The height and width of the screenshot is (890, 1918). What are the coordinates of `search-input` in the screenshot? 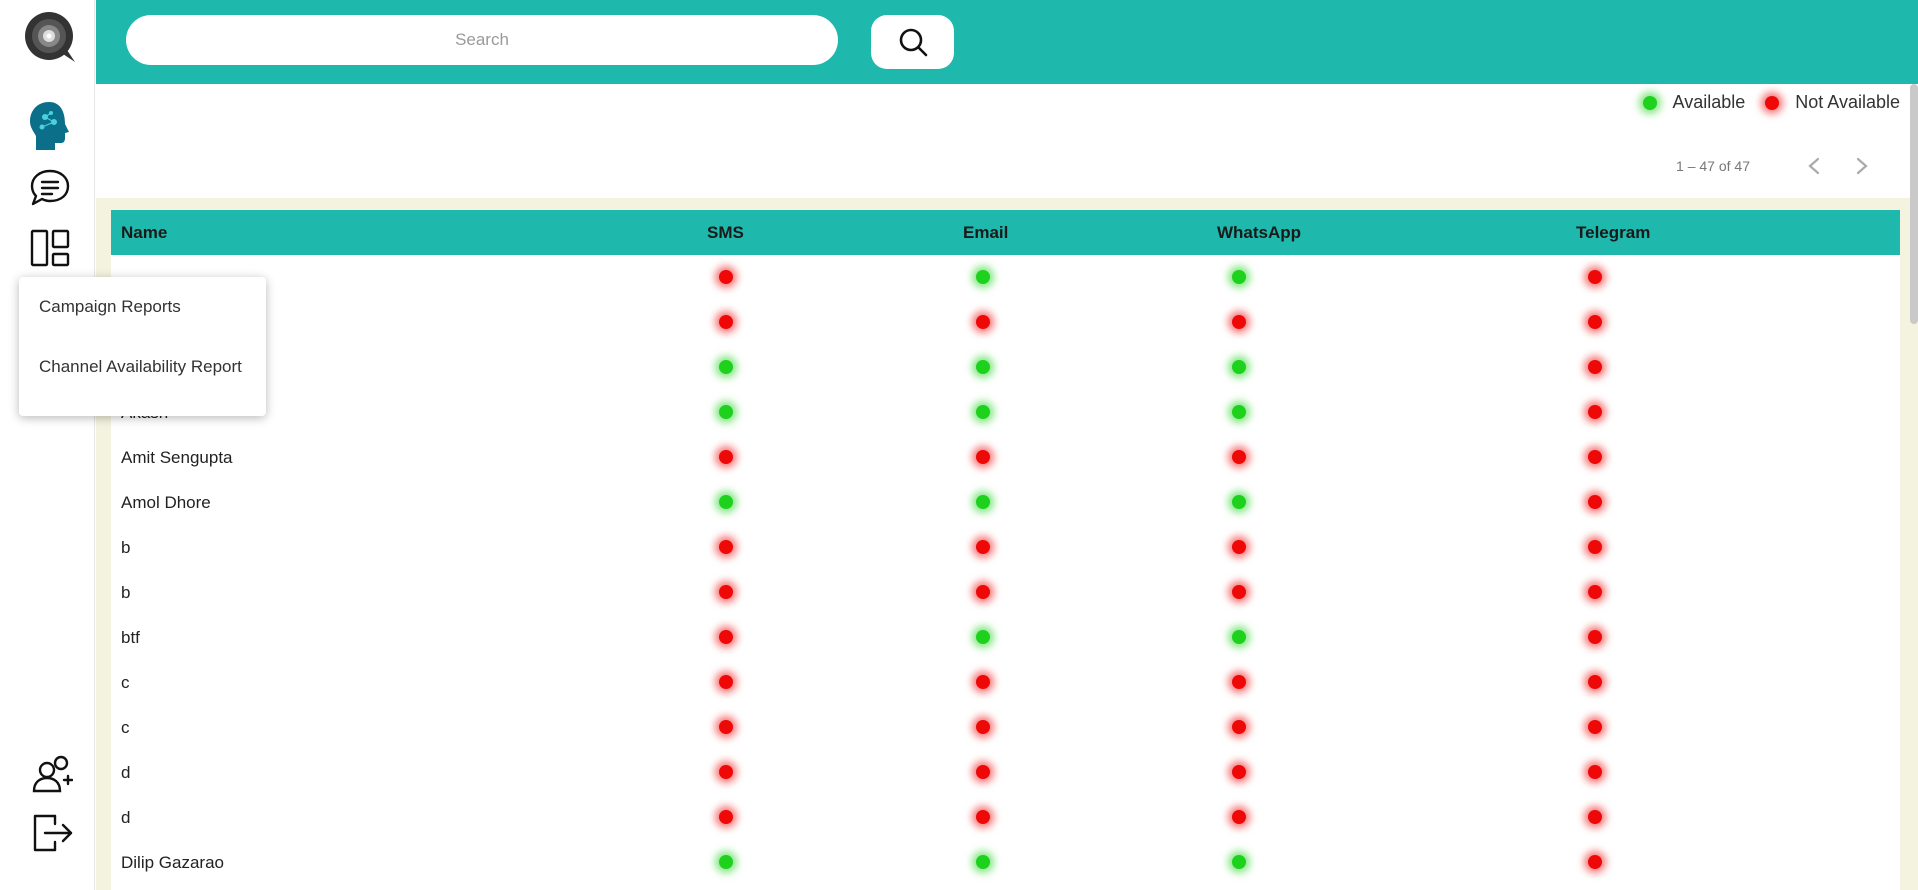 It's located at (482, 40).